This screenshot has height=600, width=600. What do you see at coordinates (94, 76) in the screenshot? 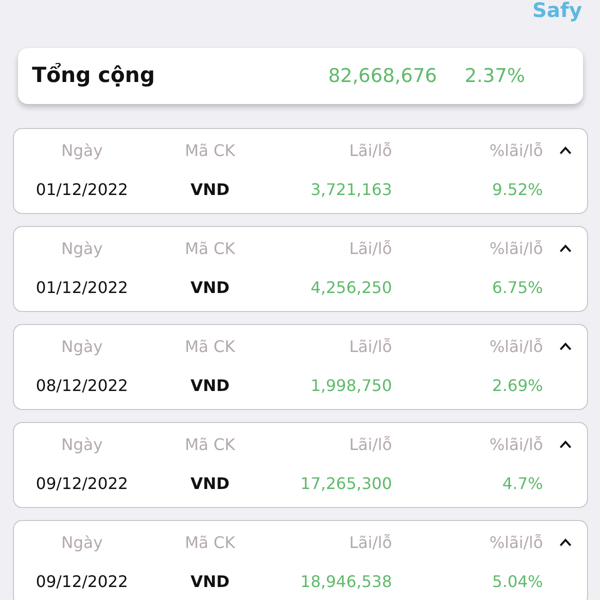
I see `total-label: Tổng cộng` at bounding box center [94, 76].